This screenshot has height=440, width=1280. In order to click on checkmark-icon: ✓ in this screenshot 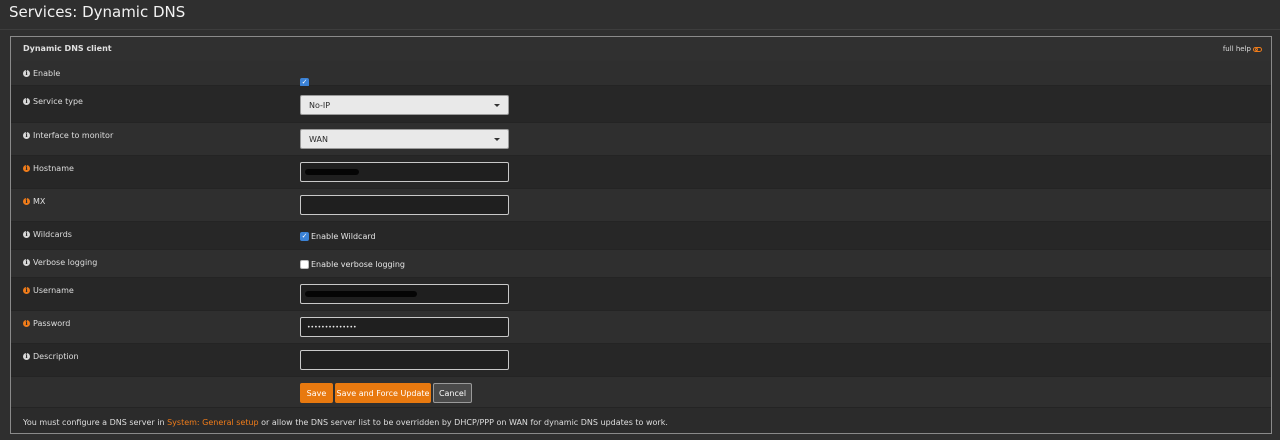, I will do `click(304, 236)`.